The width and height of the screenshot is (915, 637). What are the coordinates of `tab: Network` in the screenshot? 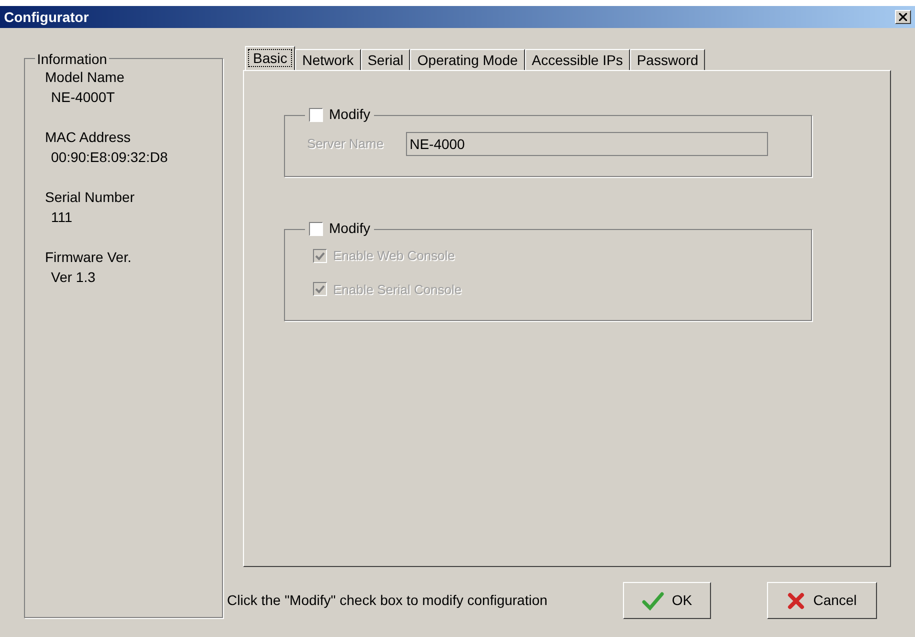 It's located at (328, 59).